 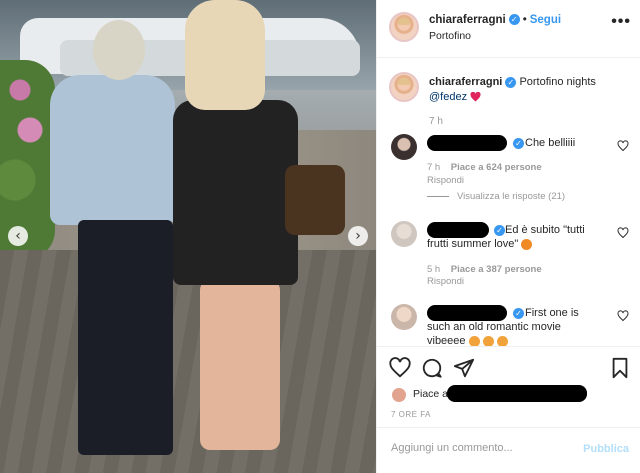 What do you see at coordinates (465, 82) in the screenshot?
I see `caption-username: chiaraferragni` at bounding box center [465, 82].